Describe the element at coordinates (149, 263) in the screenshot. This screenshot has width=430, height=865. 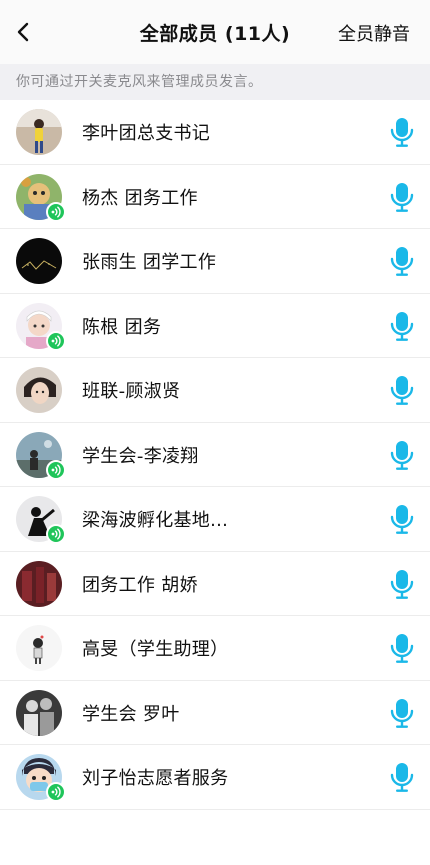
I see `member-name: 张雨生 团学工作` at that location.